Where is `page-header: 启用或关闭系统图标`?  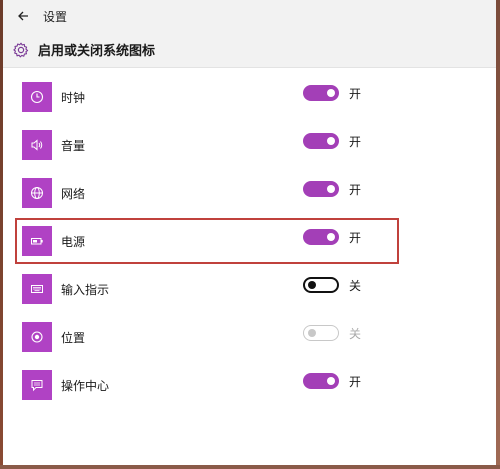
page-header: 启用或关闭系统图标 is located at coordinates (249, 50).